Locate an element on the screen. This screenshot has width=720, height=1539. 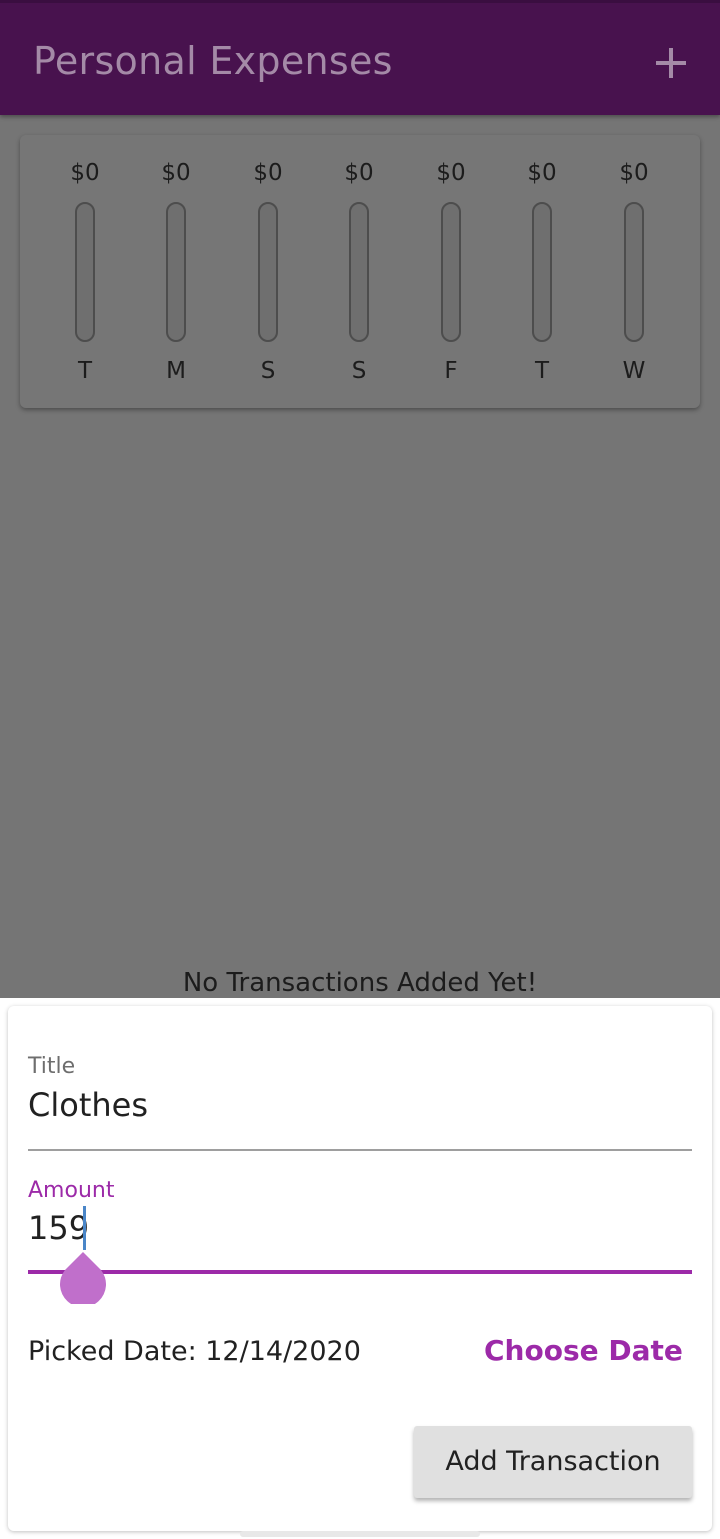
bar-day-label: M is located at coordinates (176, 371).